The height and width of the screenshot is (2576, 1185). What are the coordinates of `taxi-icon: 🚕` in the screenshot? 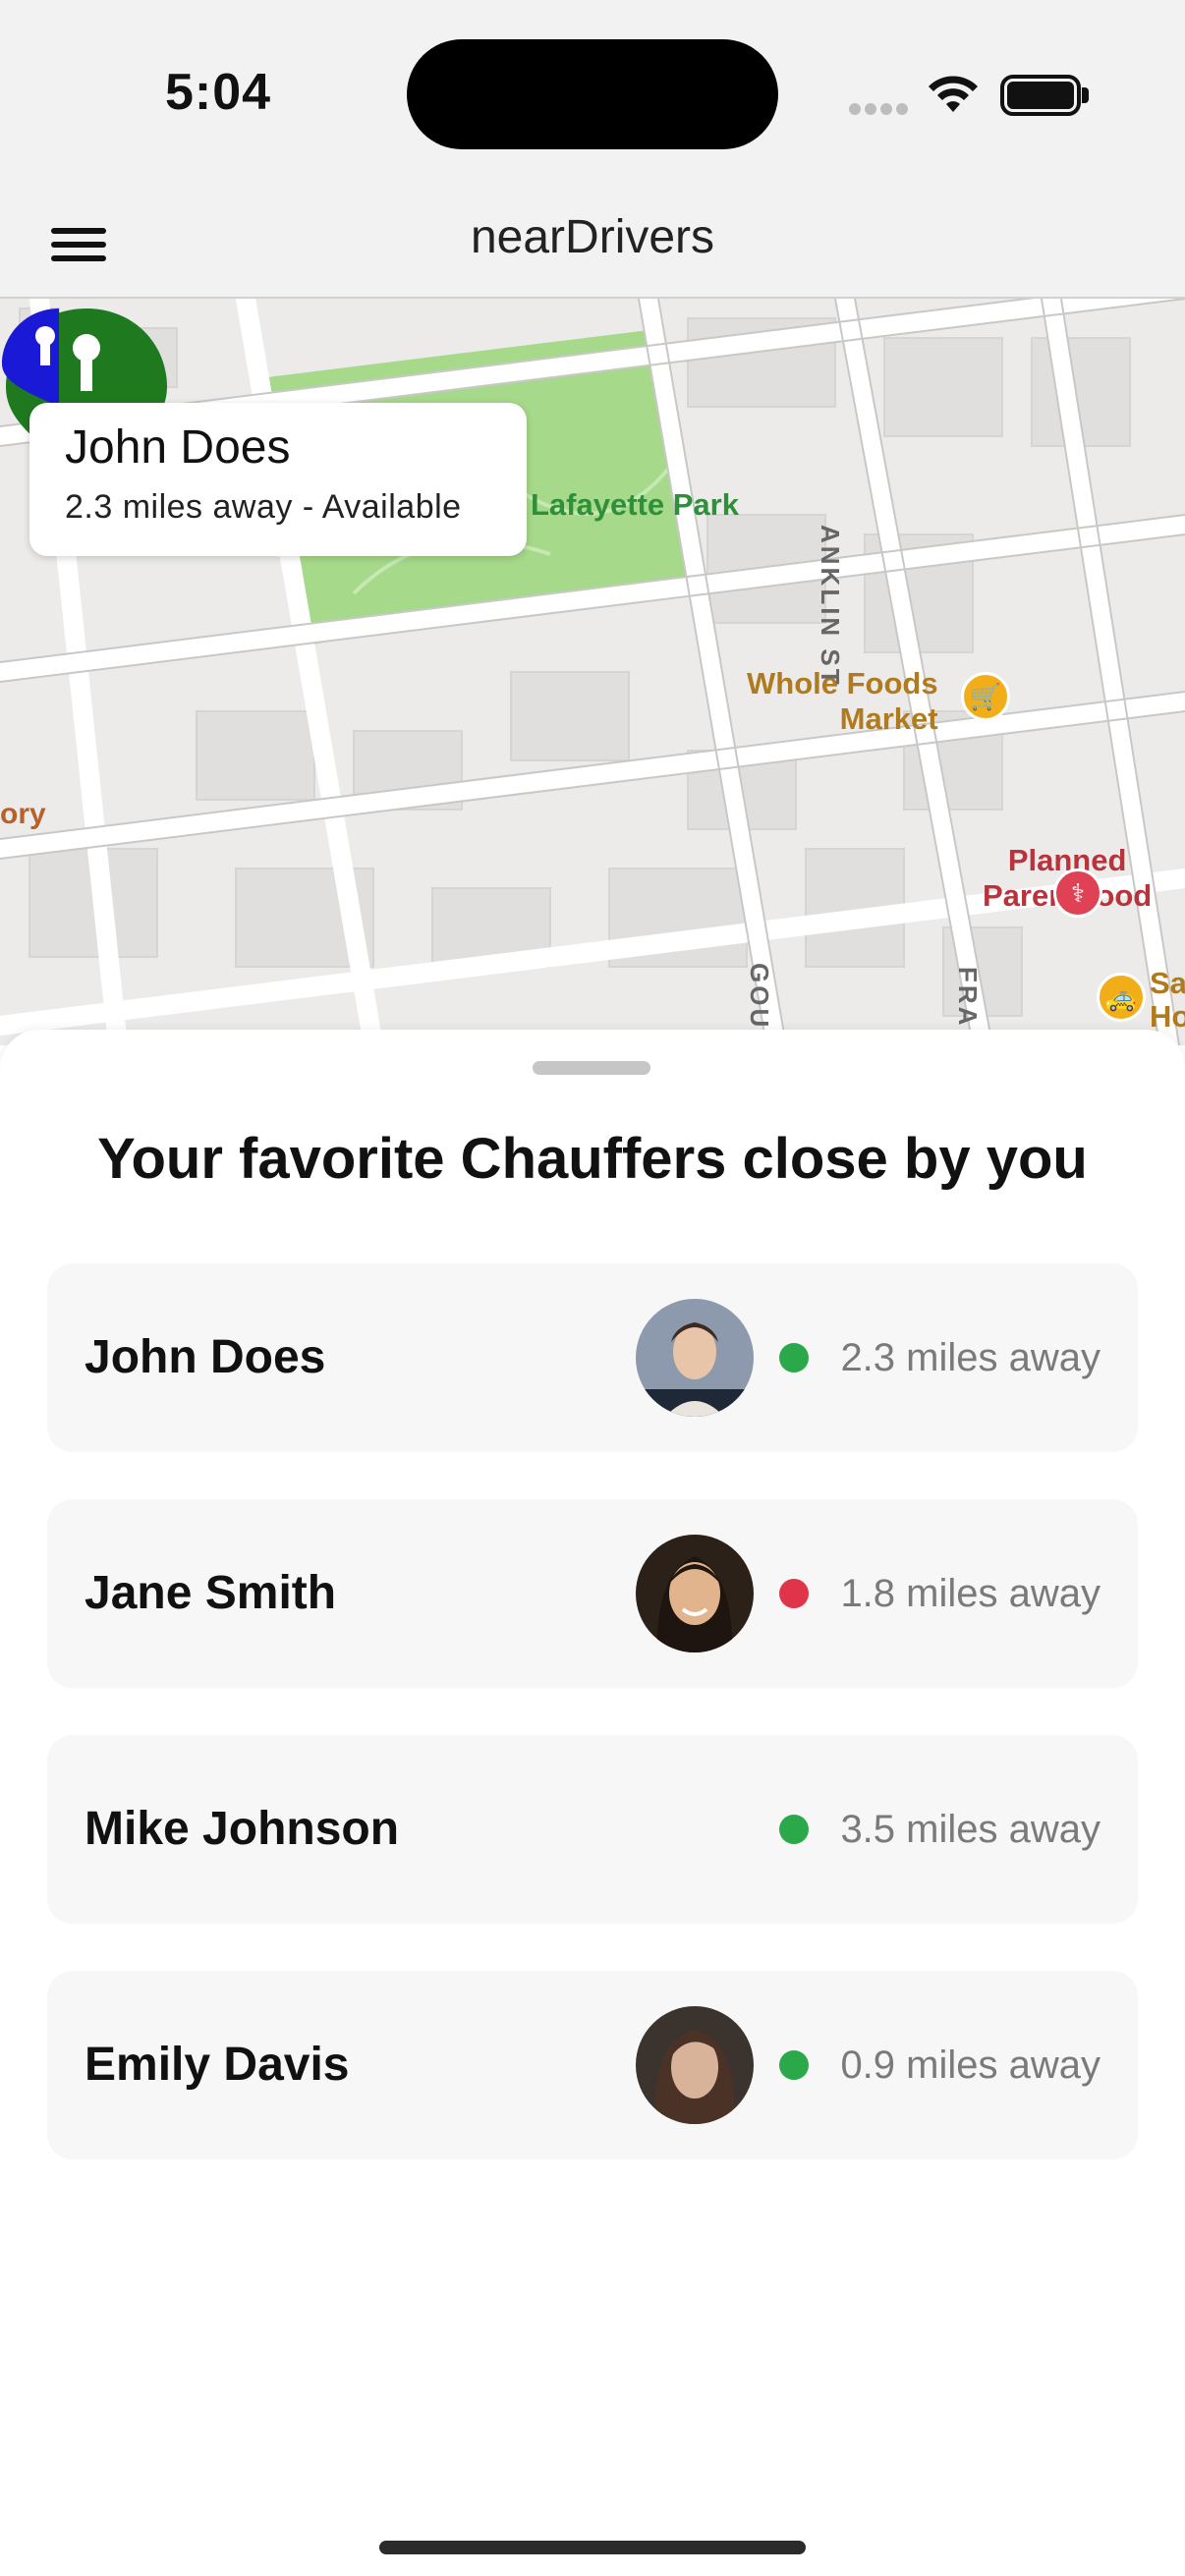 It's located at (1122, 997).